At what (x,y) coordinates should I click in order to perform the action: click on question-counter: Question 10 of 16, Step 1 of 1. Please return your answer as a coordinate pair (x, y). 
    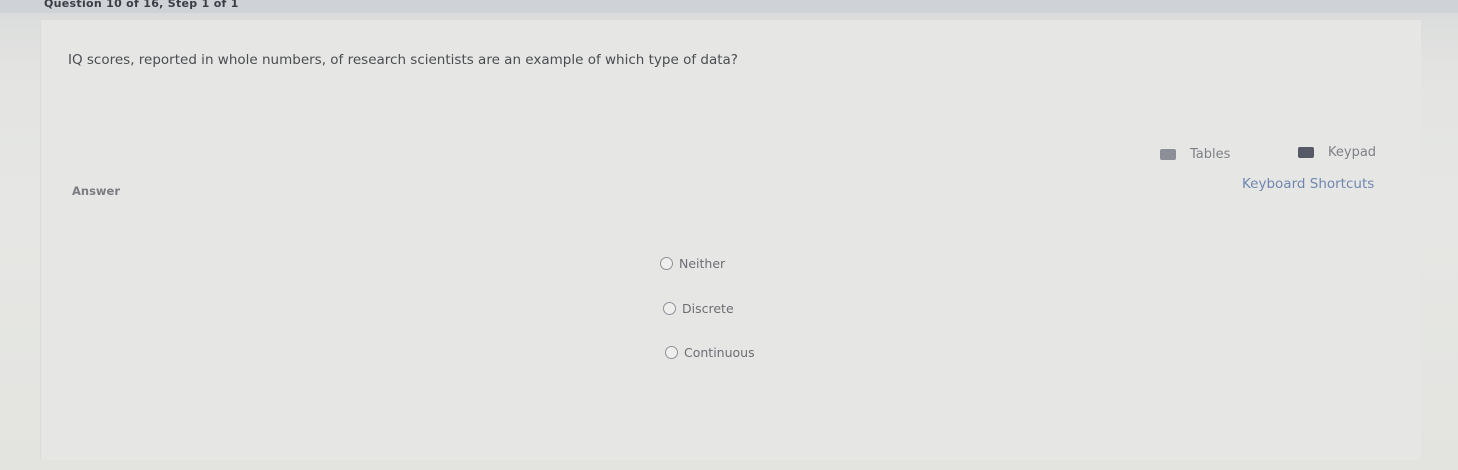
    Looking at the image, I should click on (141, 5).